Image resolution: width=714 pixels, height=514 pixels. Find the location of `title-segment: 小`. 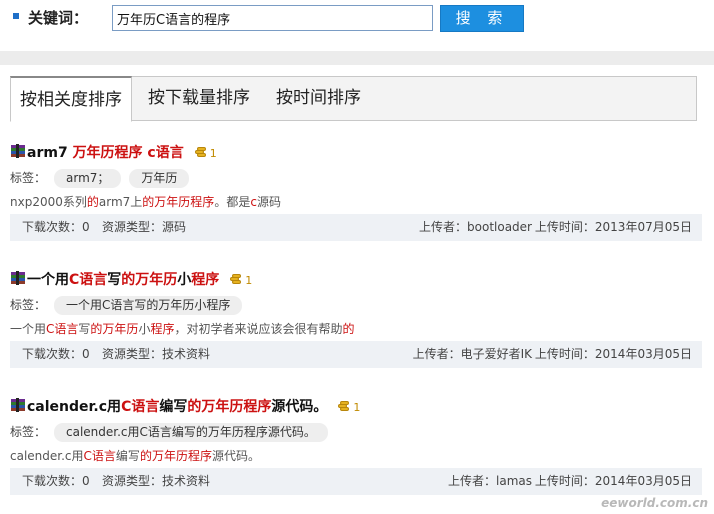

title-segment: 小 is located at coordinates (184, 280).